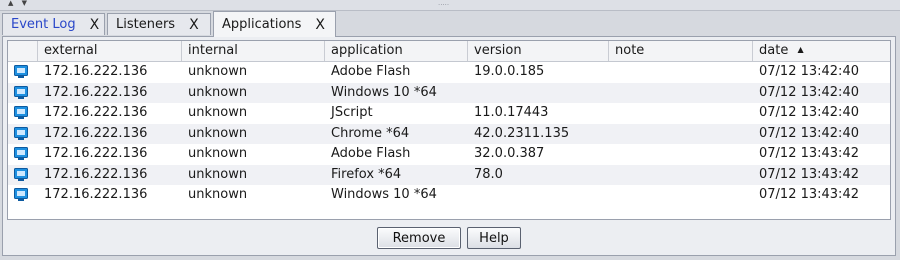  I want to click on cell-version: 19.0.0.185, so click(509, 71).